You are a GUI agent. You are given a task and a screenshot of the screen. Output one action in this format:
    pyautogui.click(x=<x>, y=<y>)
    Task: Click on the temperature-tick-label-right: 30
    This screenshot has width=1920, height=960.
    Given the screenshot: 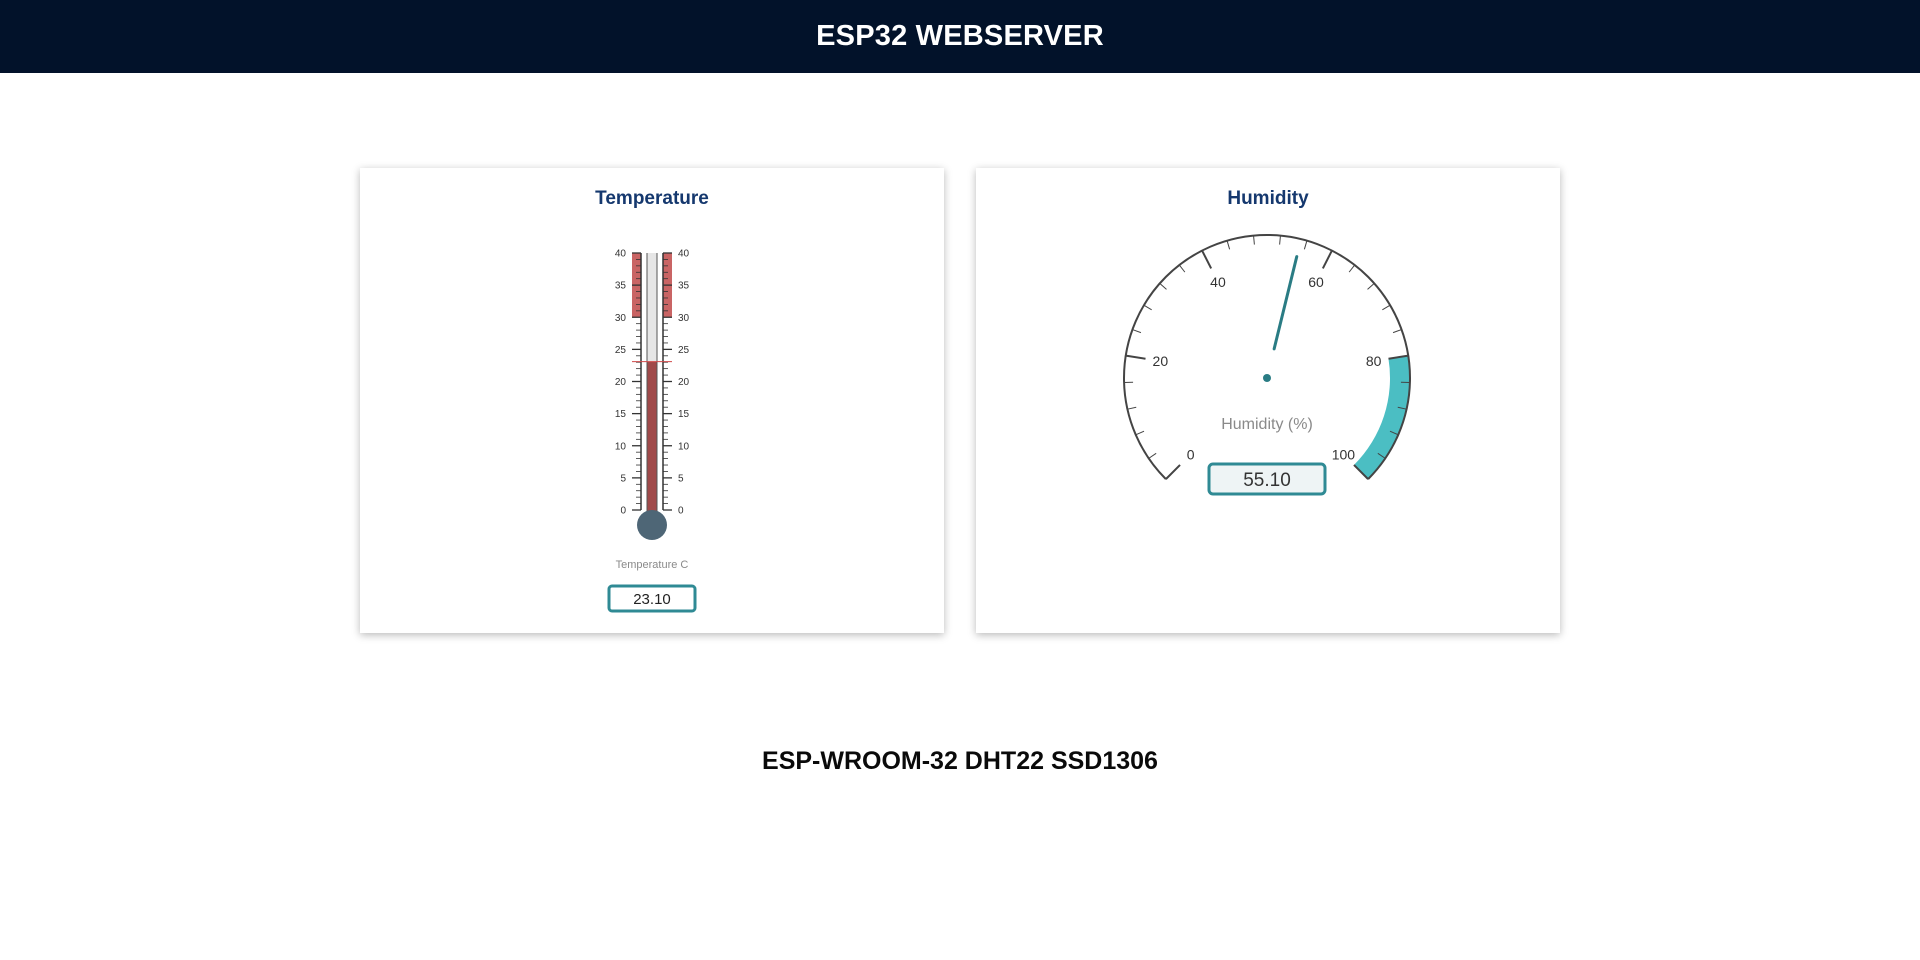 What is the action you would take?
    pyautogui.click(x=684, y=318)
    